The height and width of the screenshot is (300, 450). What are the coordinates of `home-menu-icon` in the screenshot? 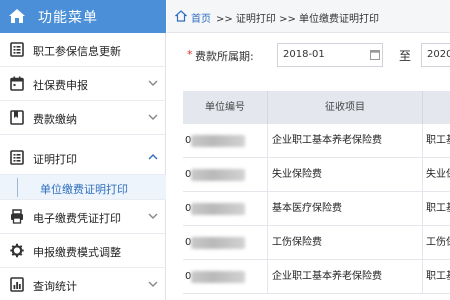 It's located at (17, 16).